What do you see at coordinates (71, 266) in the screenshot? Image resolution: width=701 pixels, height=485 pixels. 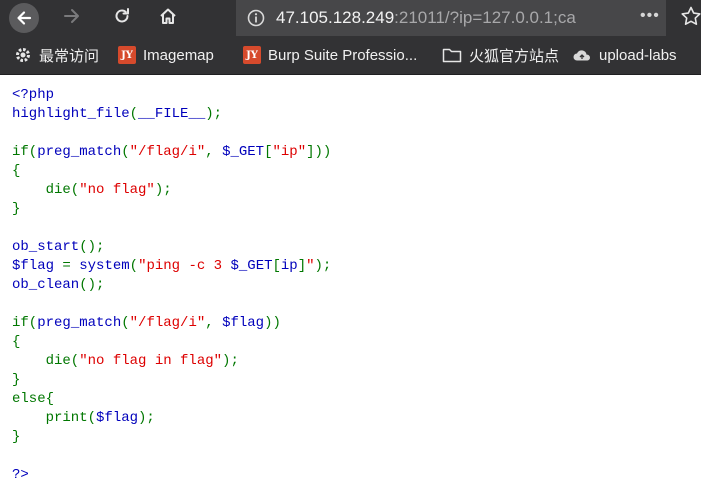 I see `code-token: =` at bounding box center [71, 266].